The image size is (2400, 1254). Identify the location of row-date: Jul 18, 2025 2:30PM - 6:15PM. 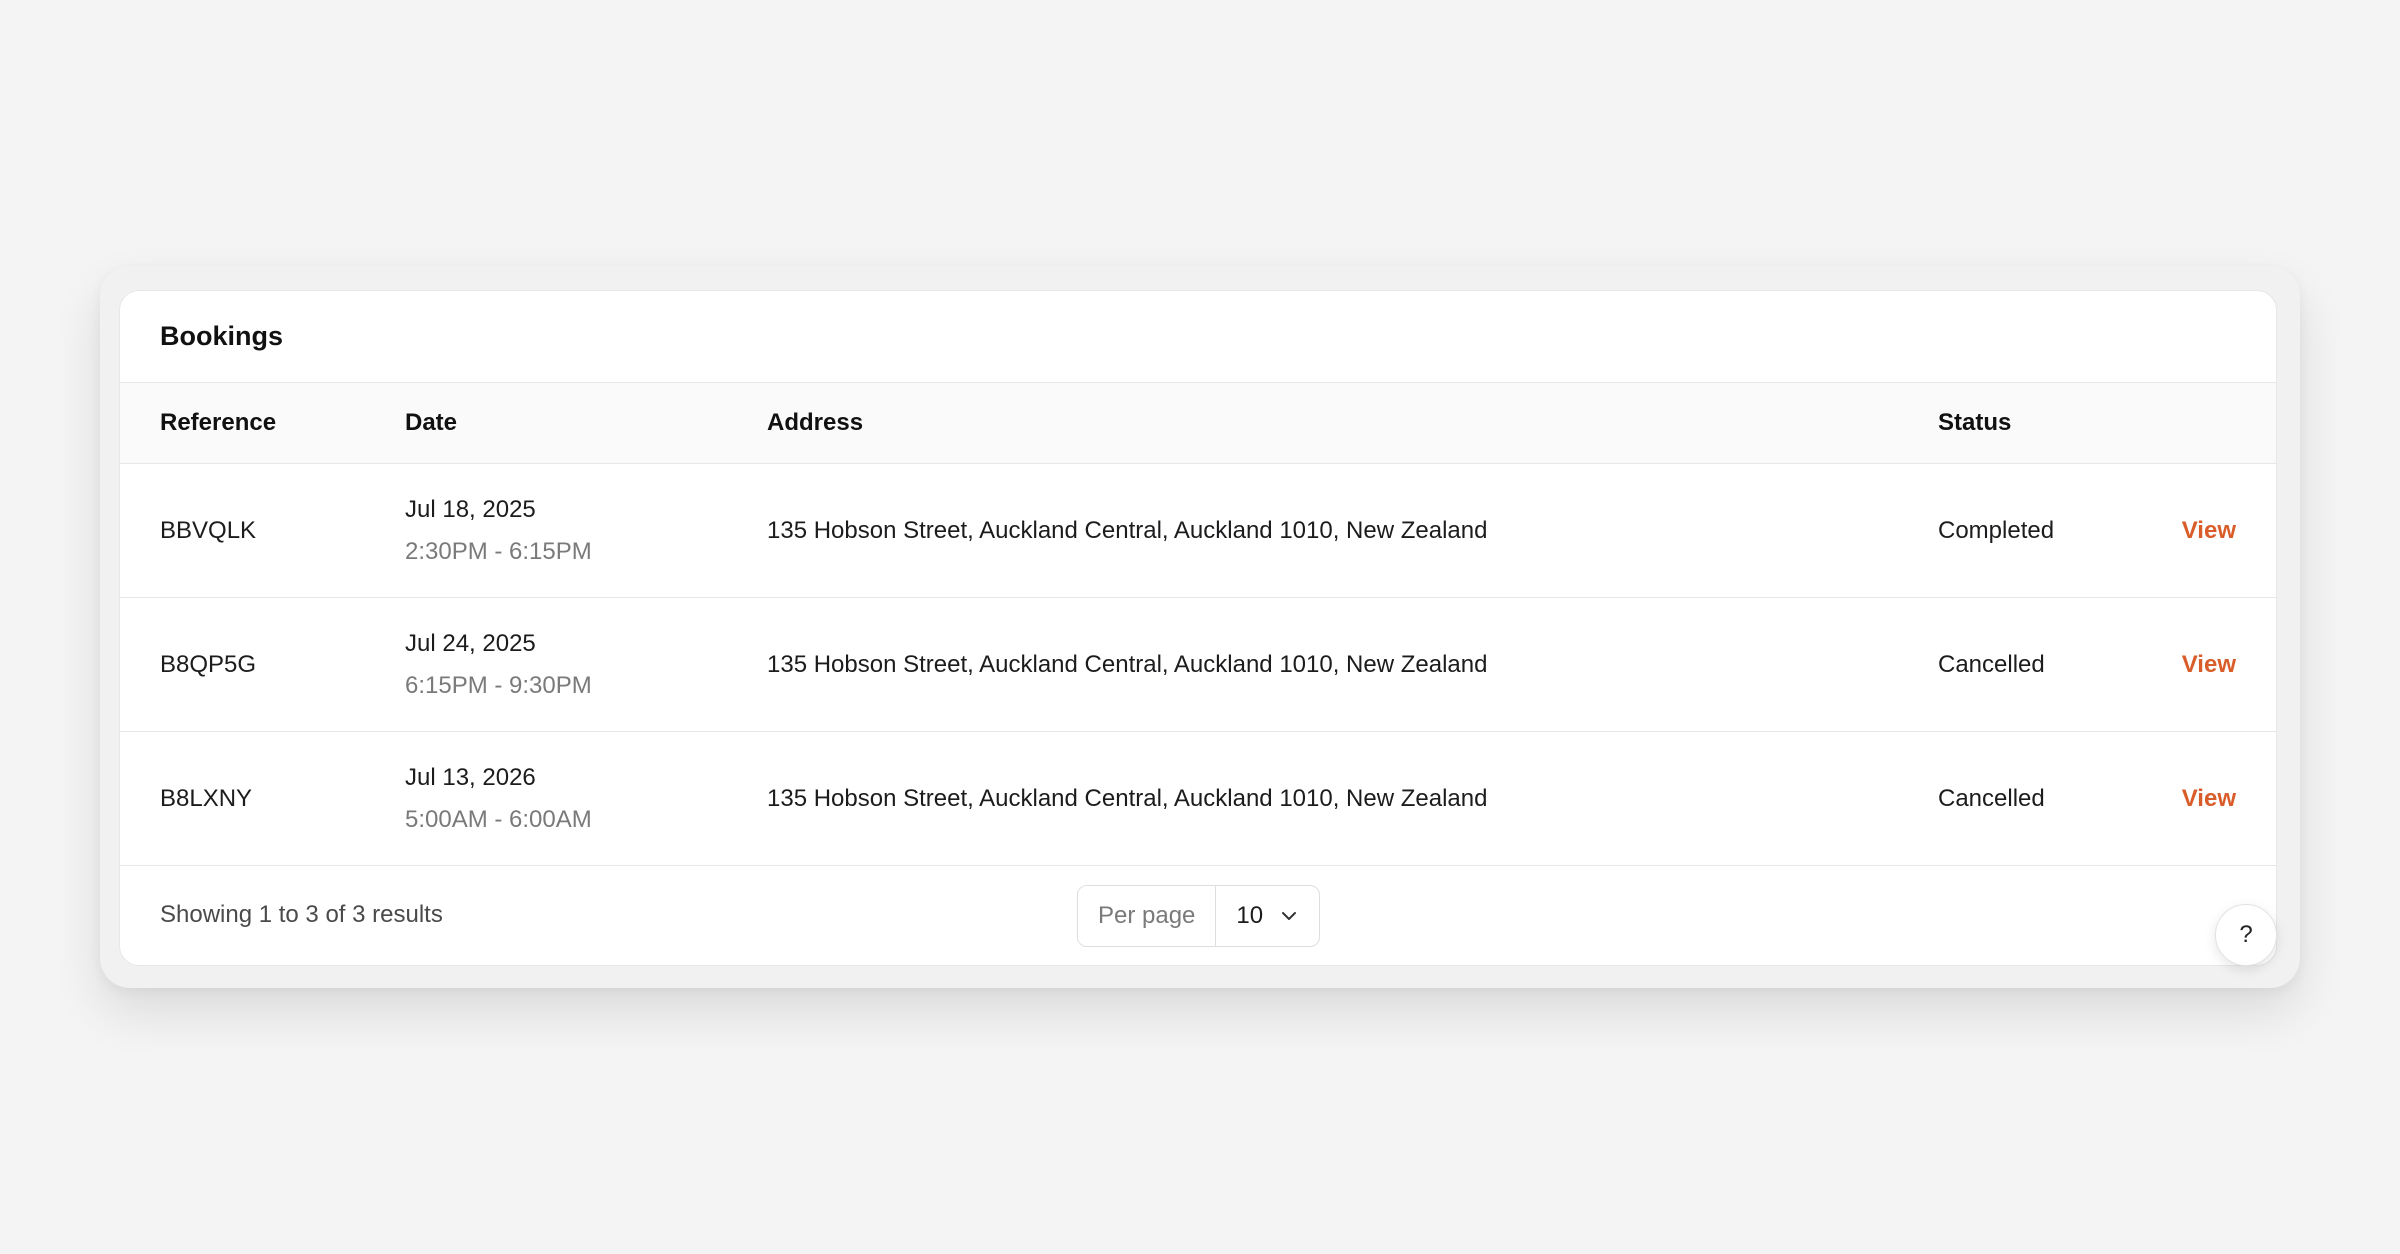
(498, 530).